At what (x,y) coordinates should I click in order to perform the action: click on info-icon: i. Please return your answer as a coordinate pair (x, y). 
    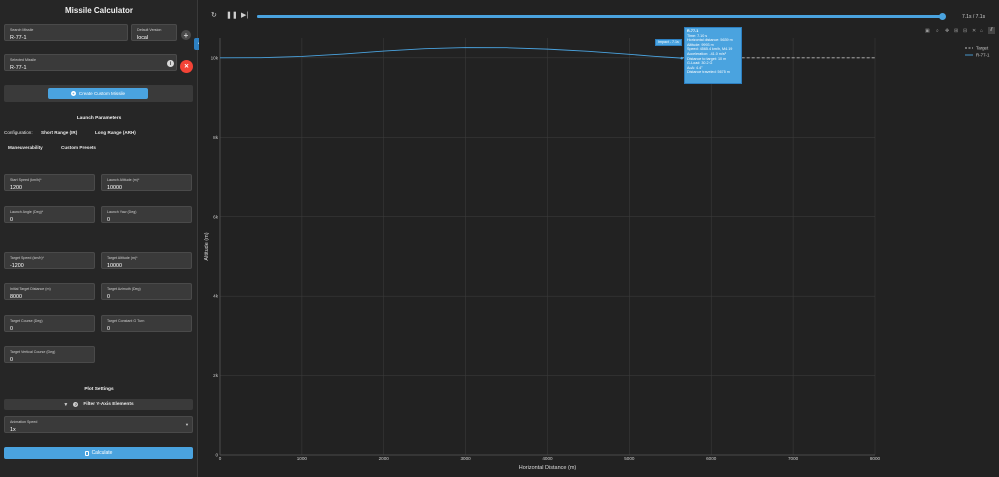
    Looking at the image, I should click on (170, 63).